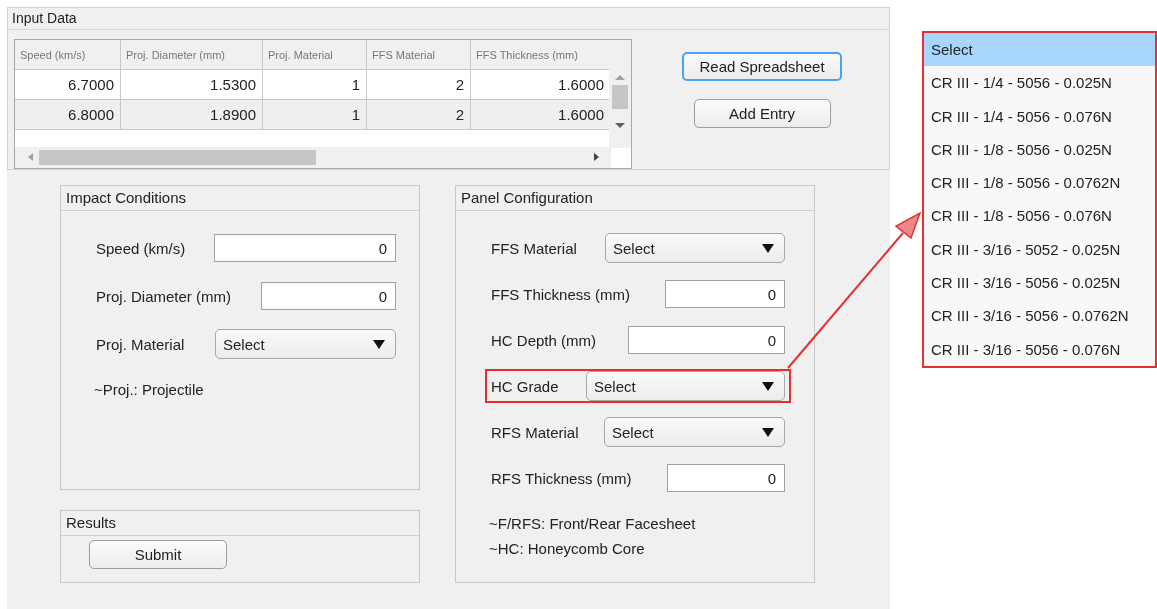 Image resolution: width=1157 pixels, height=609 pixels. What do you see at coordinates (1039, 83) in the screenshot?
I see `list-item: CR III - 1/4 - 5056 - 0.025N` at bounding box center [1039, 83].